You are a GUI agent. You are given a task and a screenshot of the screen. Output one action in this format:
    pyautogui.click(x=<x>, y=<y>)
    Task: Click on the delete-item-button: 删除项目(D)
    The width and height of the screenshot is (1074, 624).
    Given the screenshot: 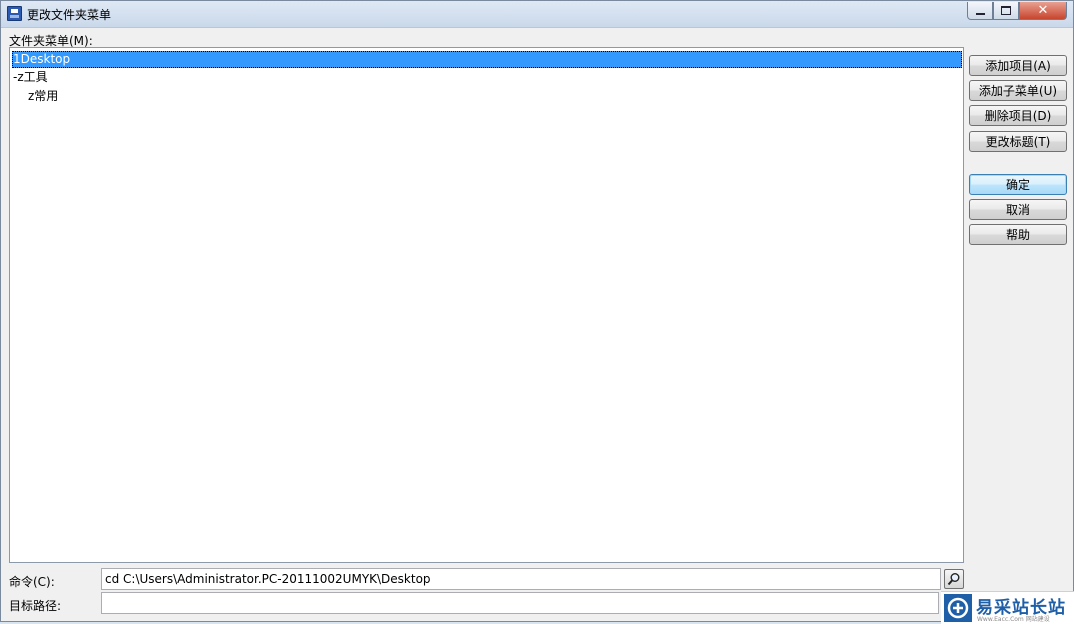 What is the action you would take?
    pyautogui.click(x=1018, y=115)
    